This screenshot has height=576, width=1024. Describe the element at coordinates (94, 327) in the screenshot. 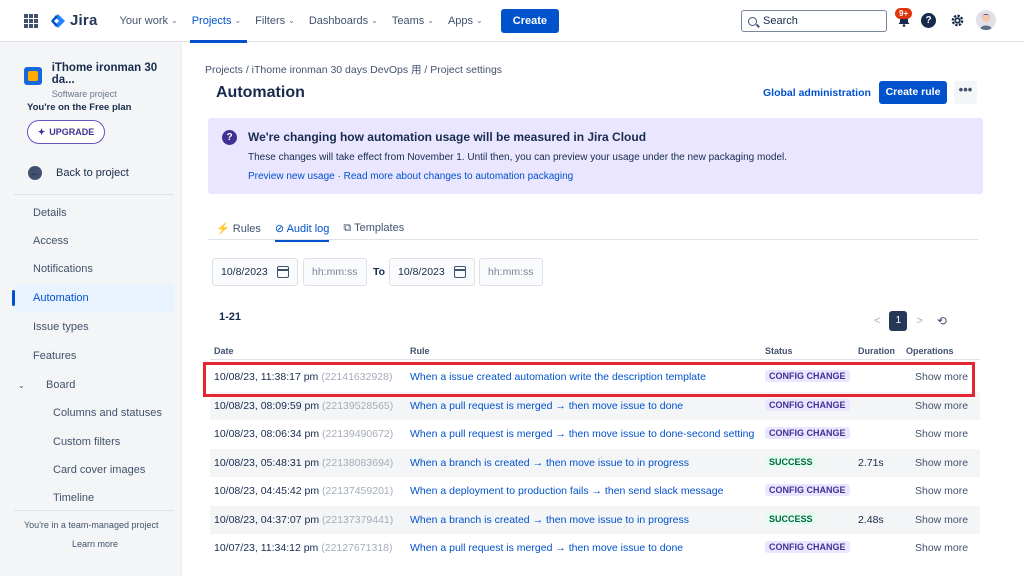

I see `sidebar-item-issue-types: Issue types` at that location.